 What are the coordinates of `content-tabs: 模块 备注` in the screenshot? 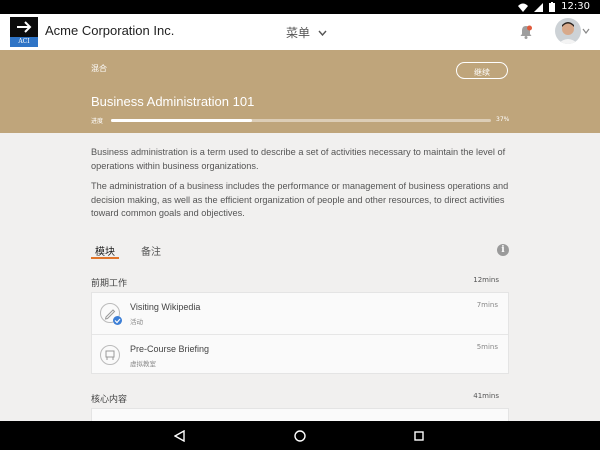 It's located at (128, 251).